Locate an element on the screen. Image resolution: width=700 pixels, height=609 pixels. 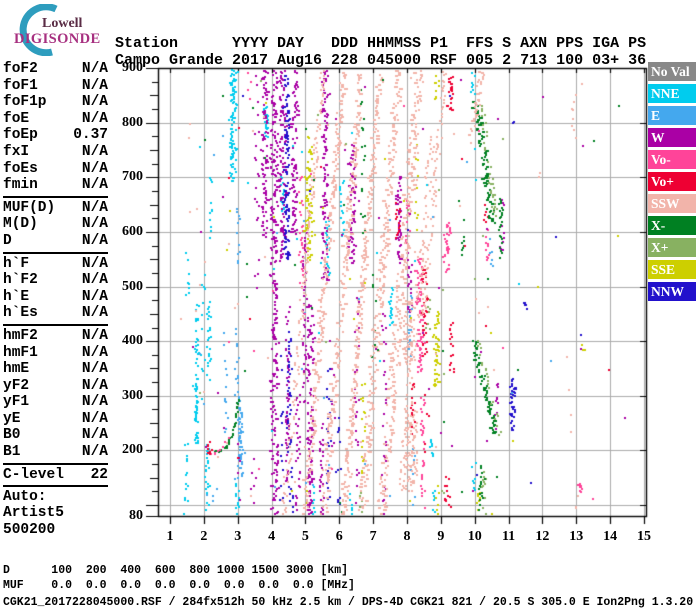
x-tick-label: 12 is located at coordinates (542, 536).